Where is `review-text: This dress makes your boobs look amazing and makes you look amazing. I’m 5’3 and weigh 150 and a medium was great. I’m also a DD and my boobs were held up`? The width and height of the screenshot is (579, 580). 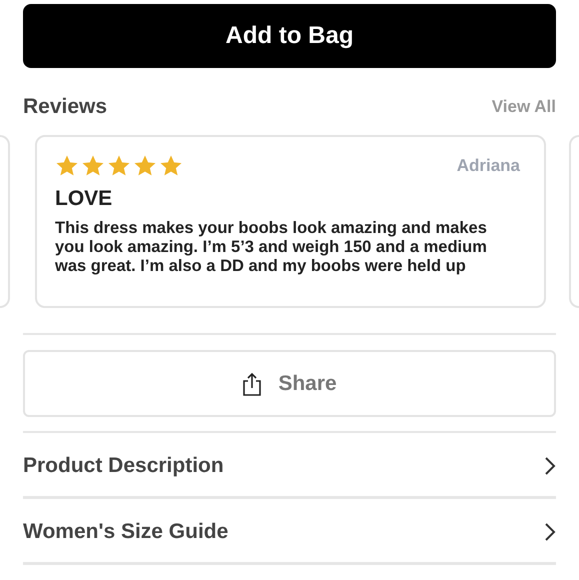 review-text: This dress makes your boobs look amazing and makes you look amazing. I’m 5’3 and weigh 150 and a medium was great. I’m also a DD and my boobs were held up is located at coordinates (271, 247).